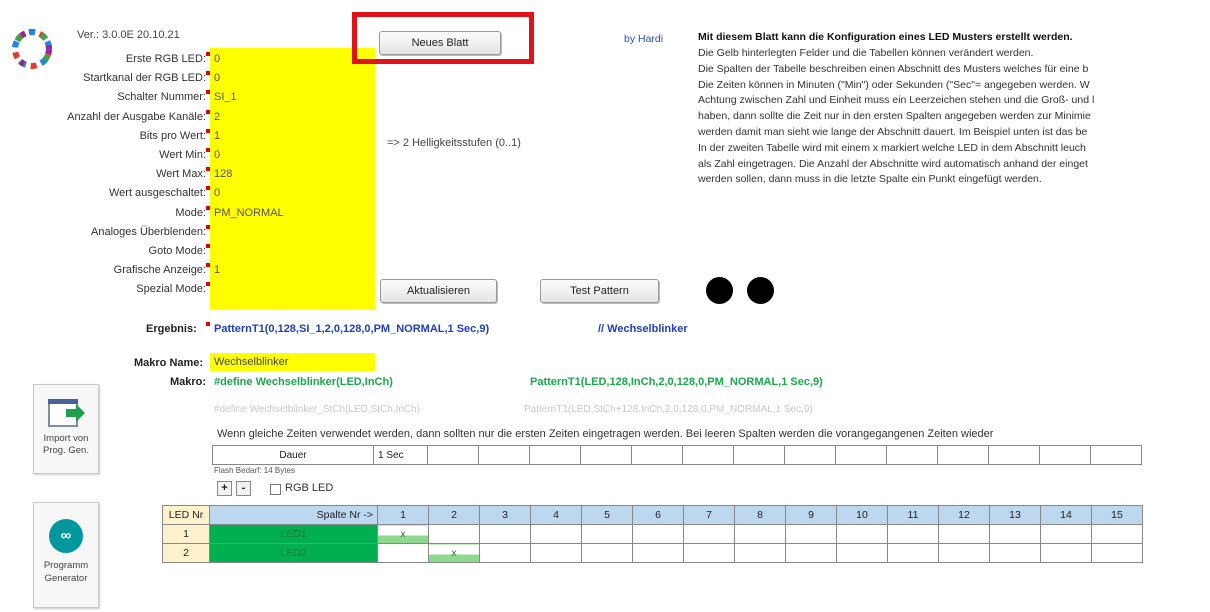 This screenshot has width=1210, height=612. Describe the element at coordinates (440, 43) in the screenshot. I see `new-sheet-button: Neues Blatt` at that location.